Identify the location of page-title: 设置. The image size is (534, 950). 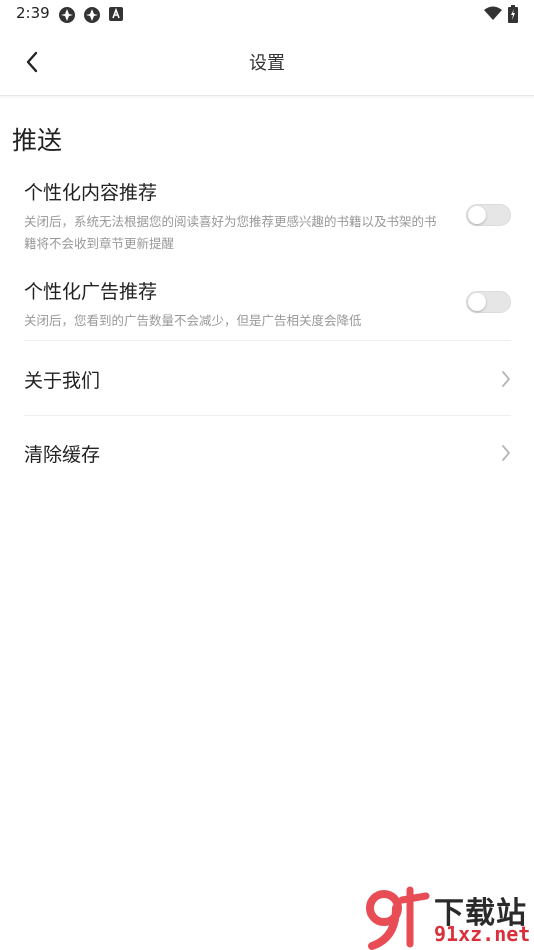
(267, 63).